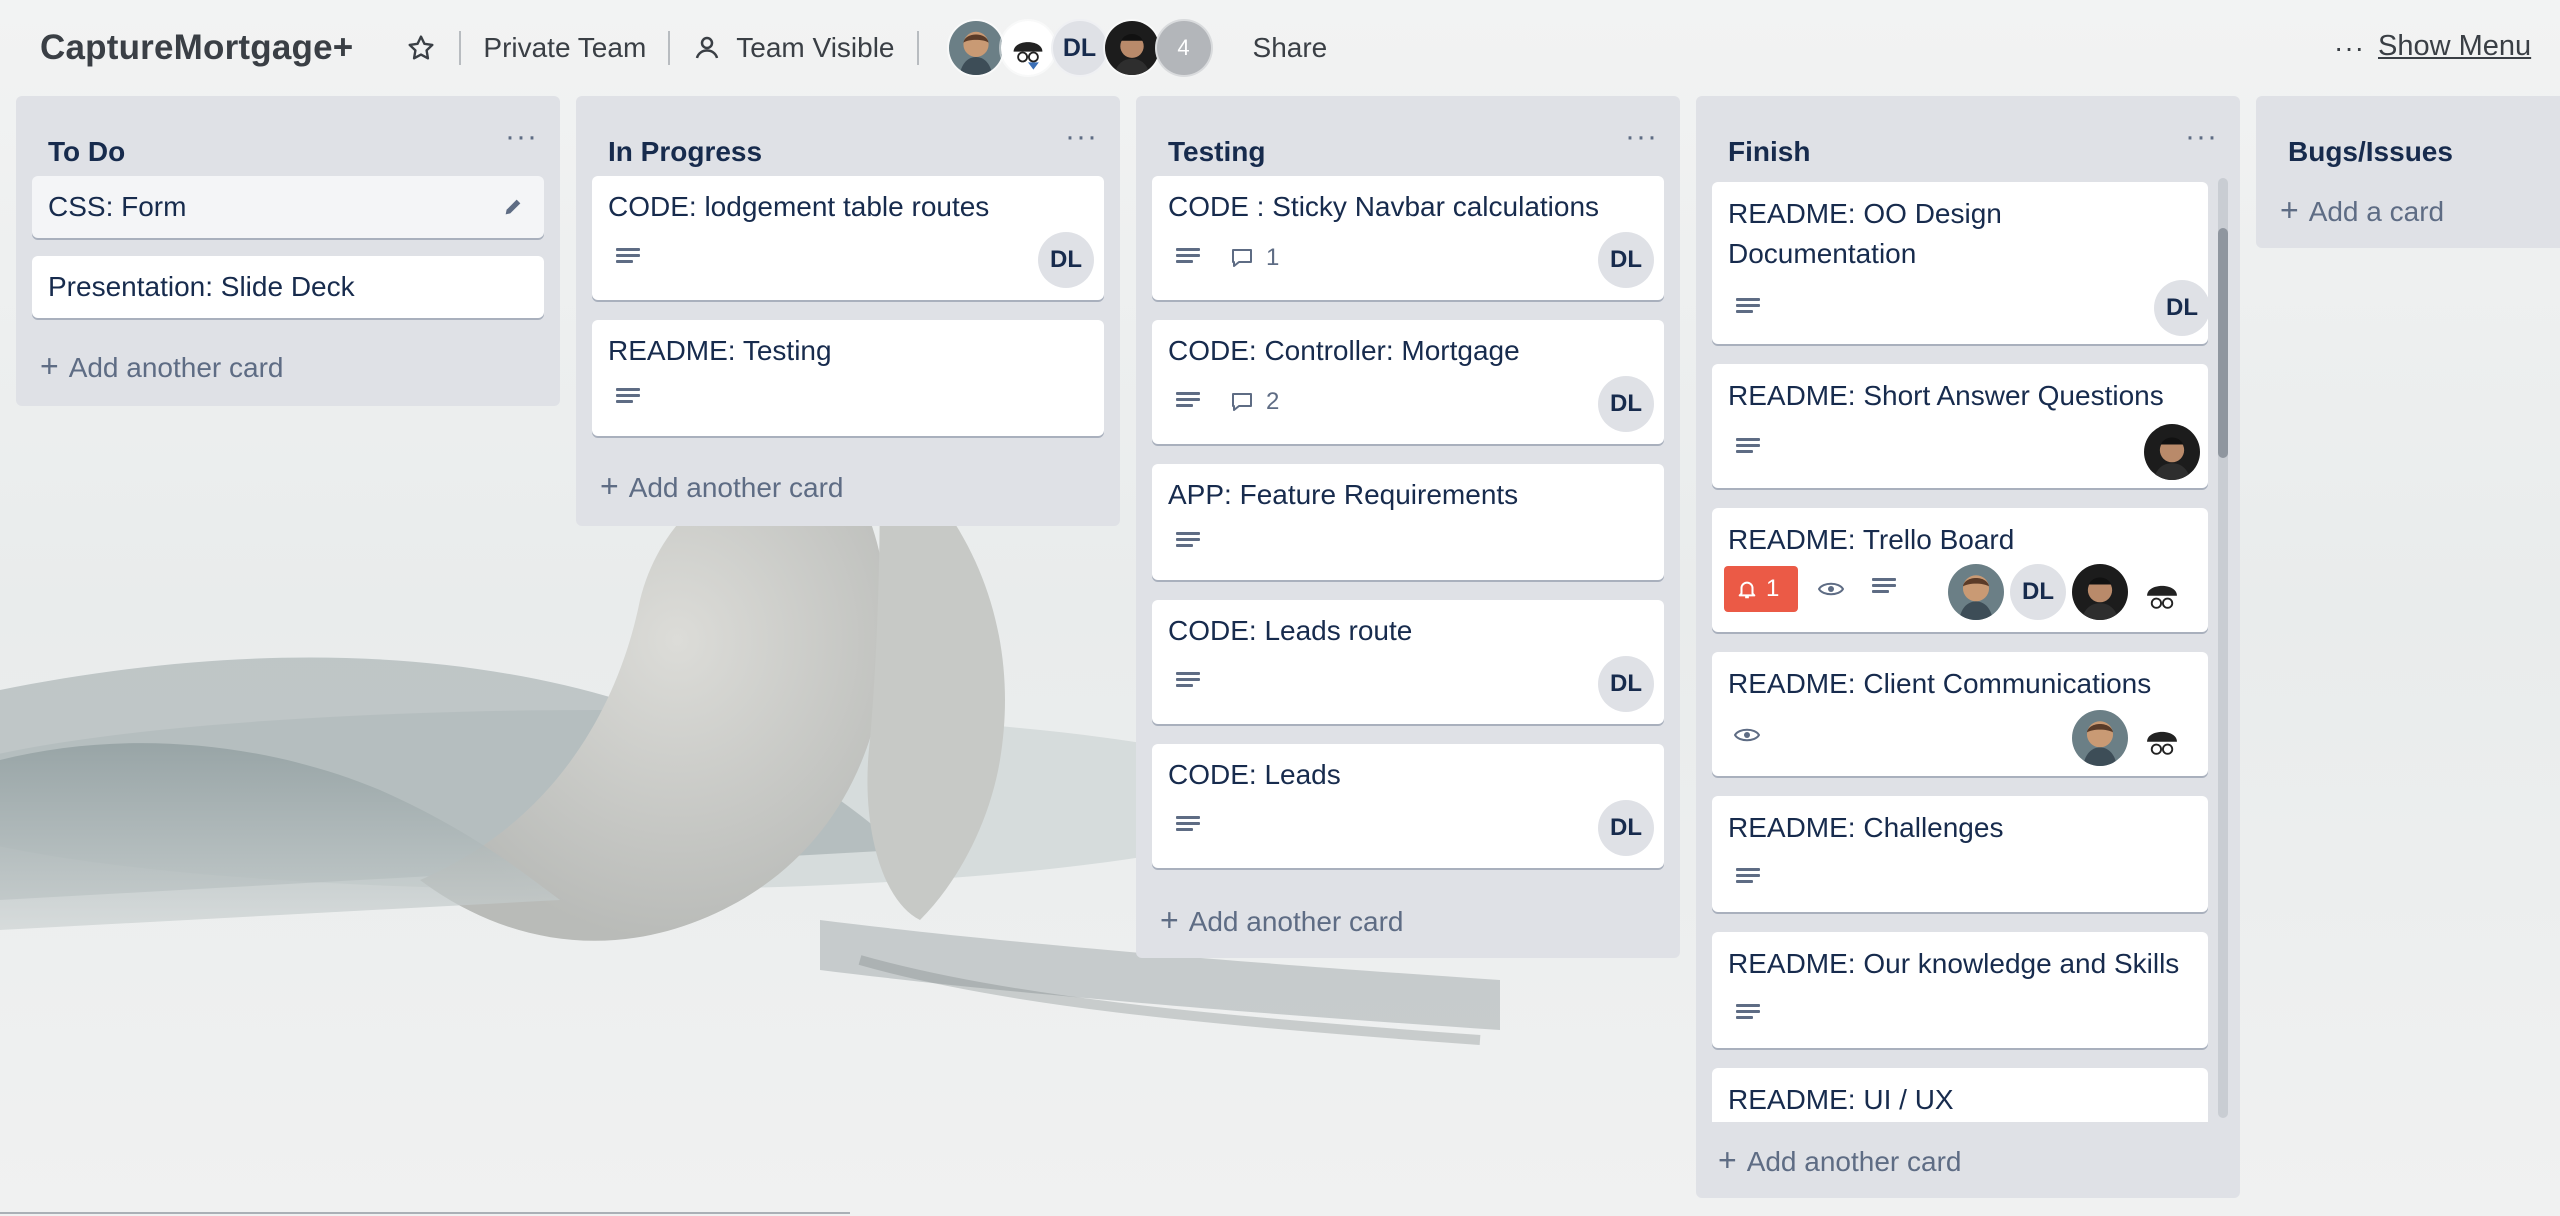 Image resolution: width=2560 pixels, height=1216 pixels. What do you see at coordinates (1027, 48) in the screenshot?
I see `member-avatar-cartoon` at bounding box center [1027, 48].